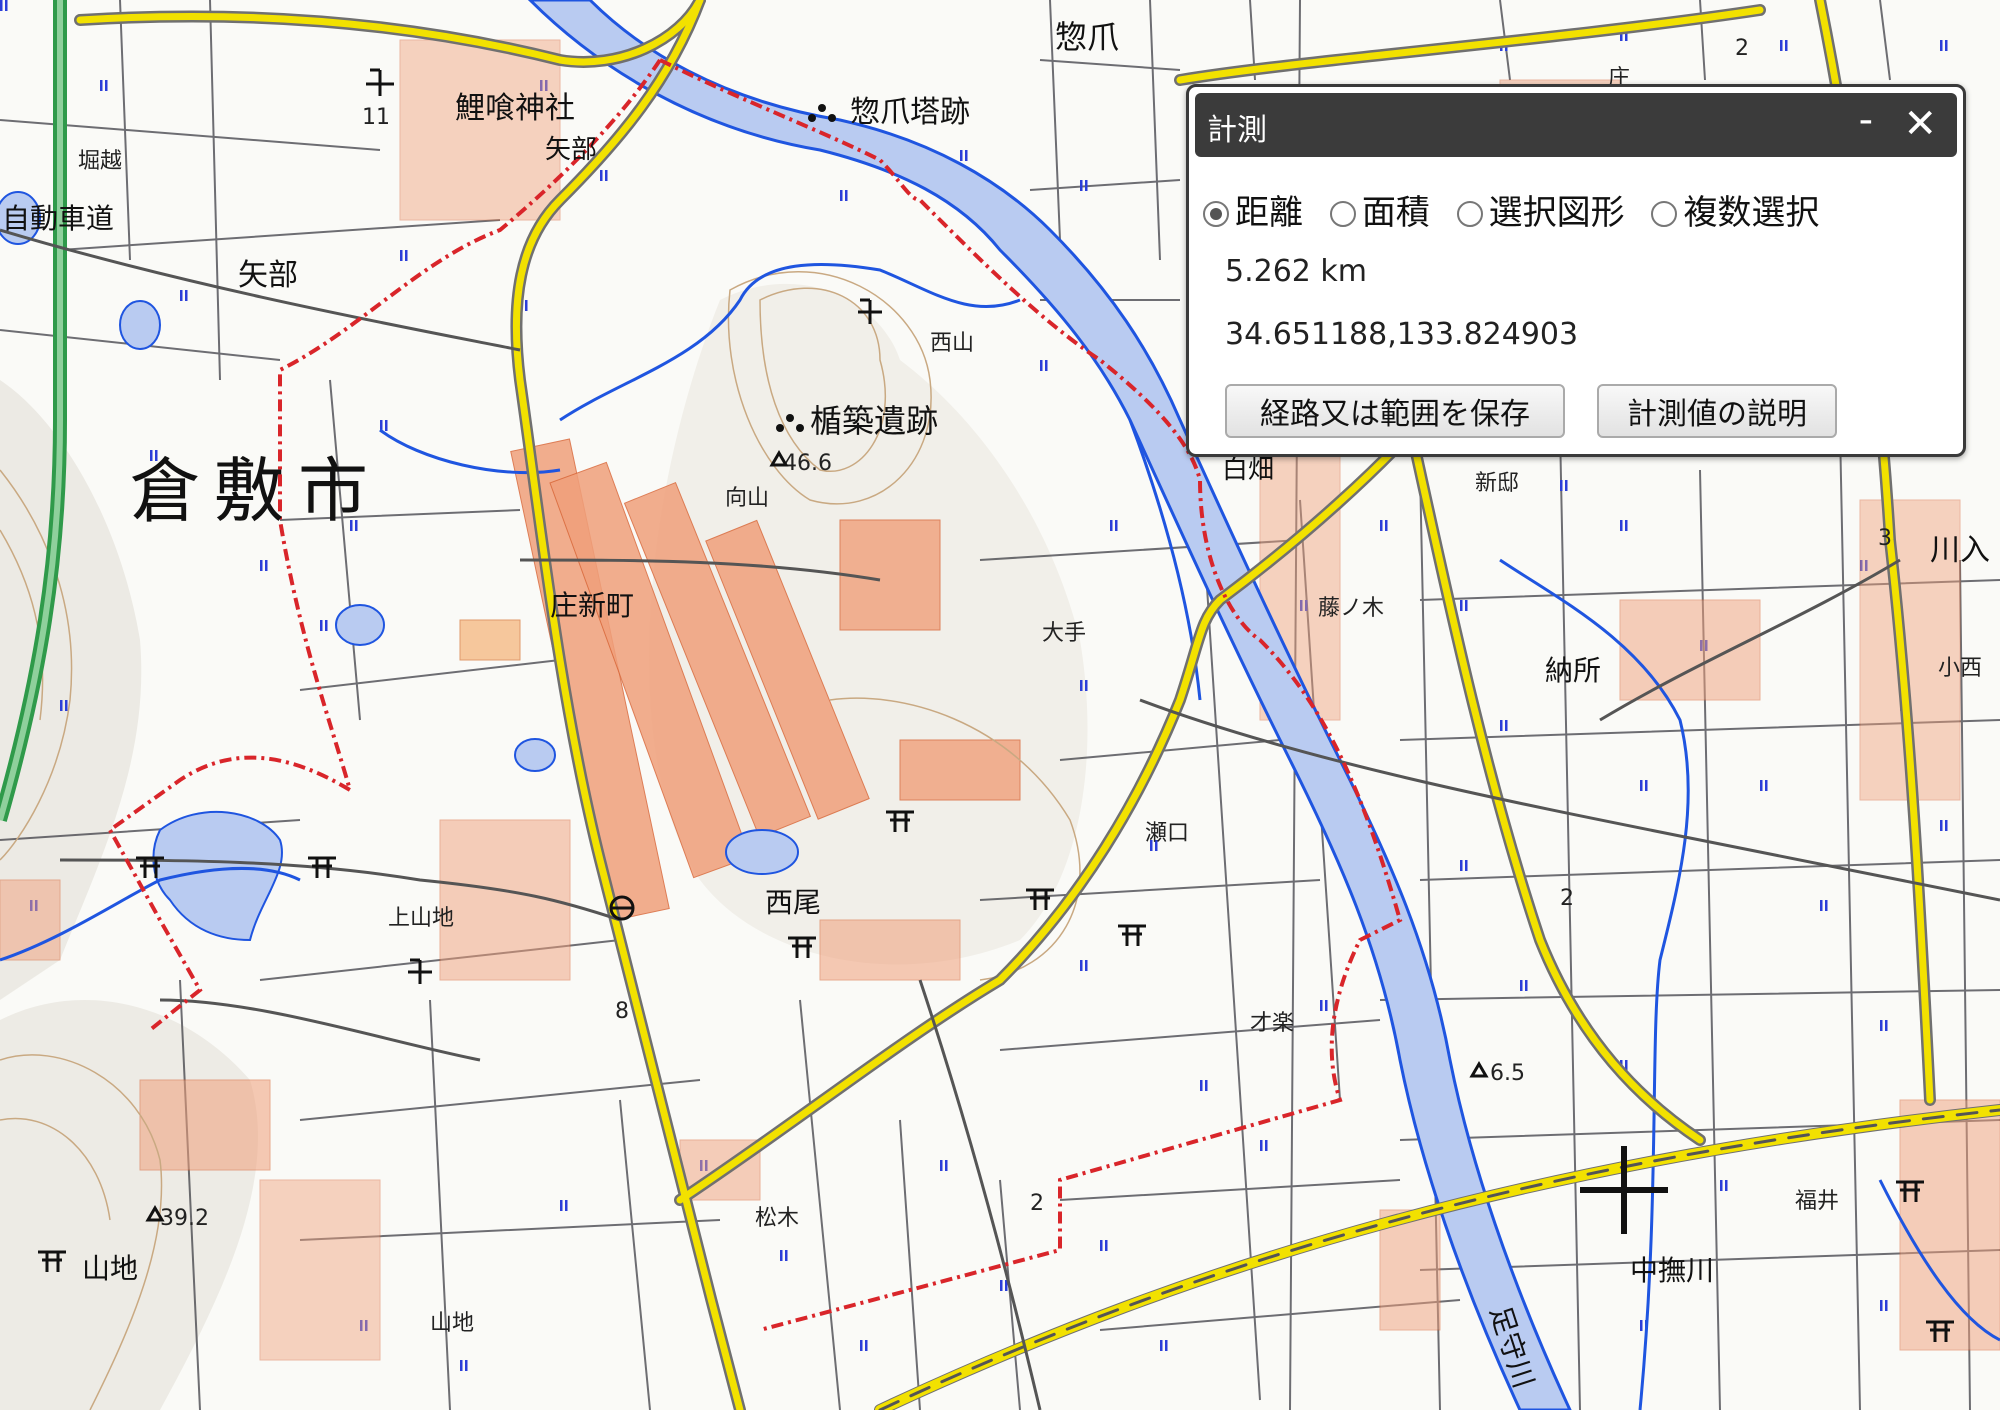 This screenshot has width=2000, height=1410. What do you see at coordinates (184, 1218) in the screenshot?
I see `spot-height-2: 39.2` at bounding box center [184, 1218].